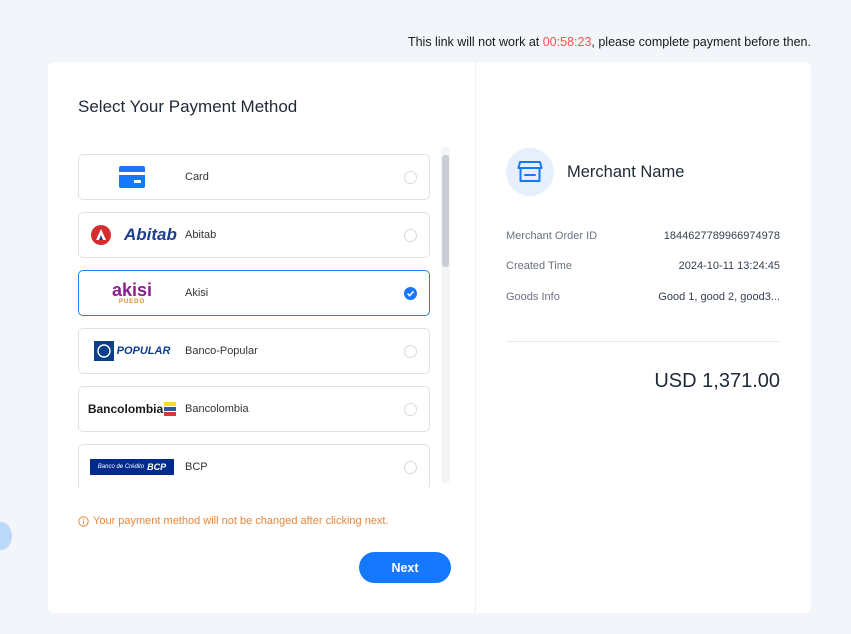 This screenshot has height=634, width=851. I want to click on method-label: Card, so click(197, 177).